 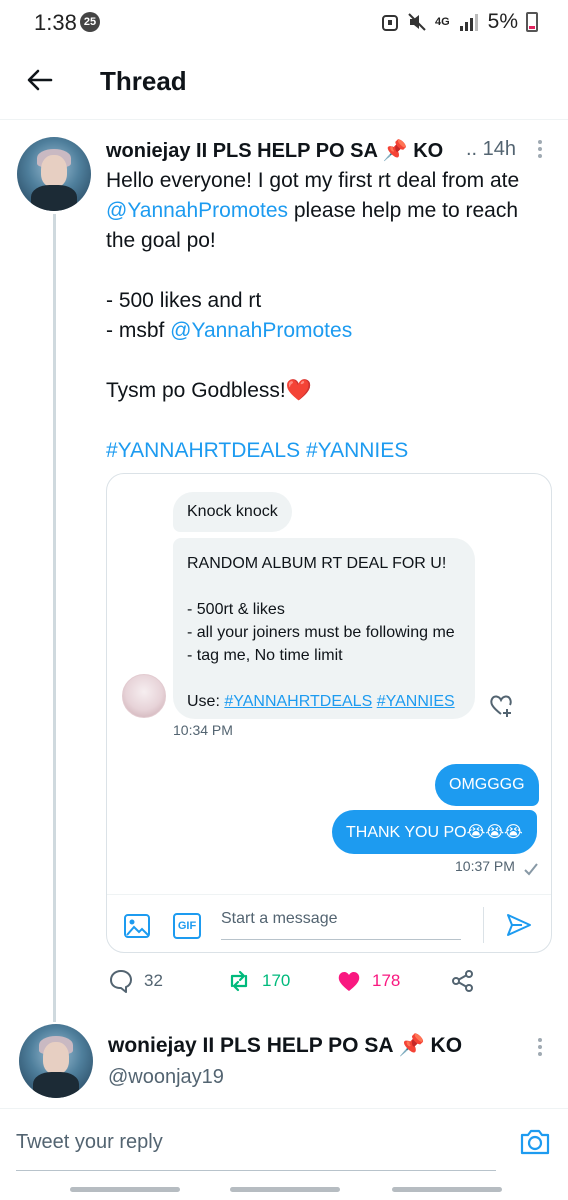 What do you see at coordinates (54, 618) in the screenshot?
I see `thread-connector-line` at bounding box center [54, 618].